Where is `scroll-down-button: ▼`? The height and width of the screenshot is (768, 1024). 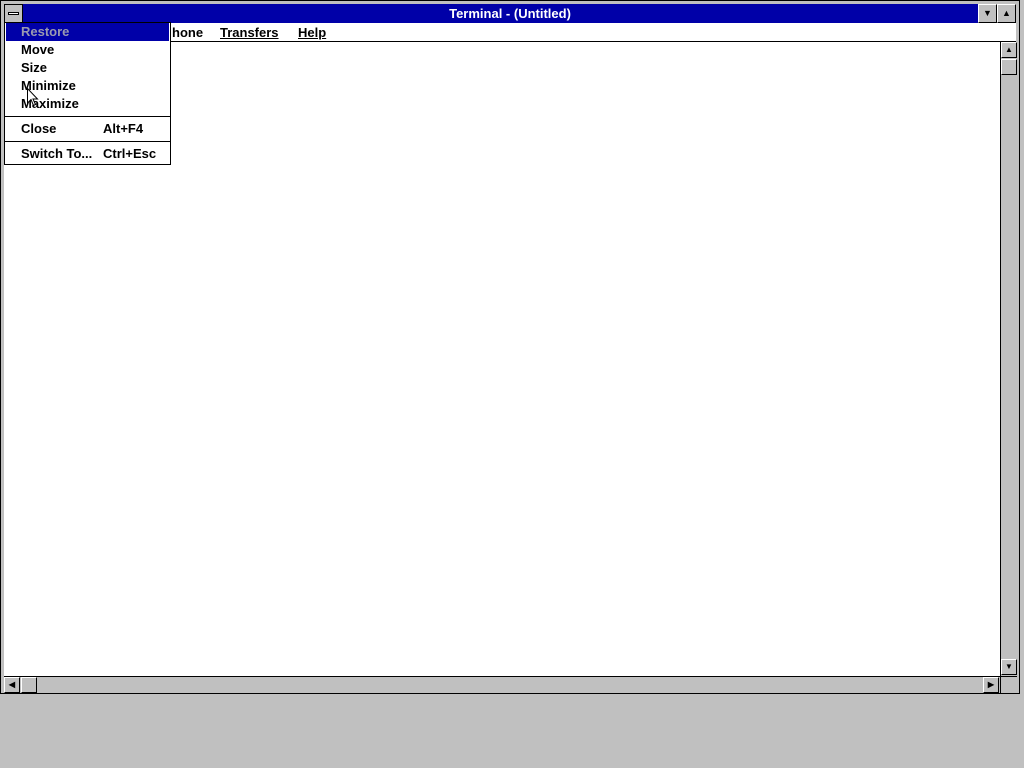 scroll-down-button: ▼ is located at coordinates (1009, 667).